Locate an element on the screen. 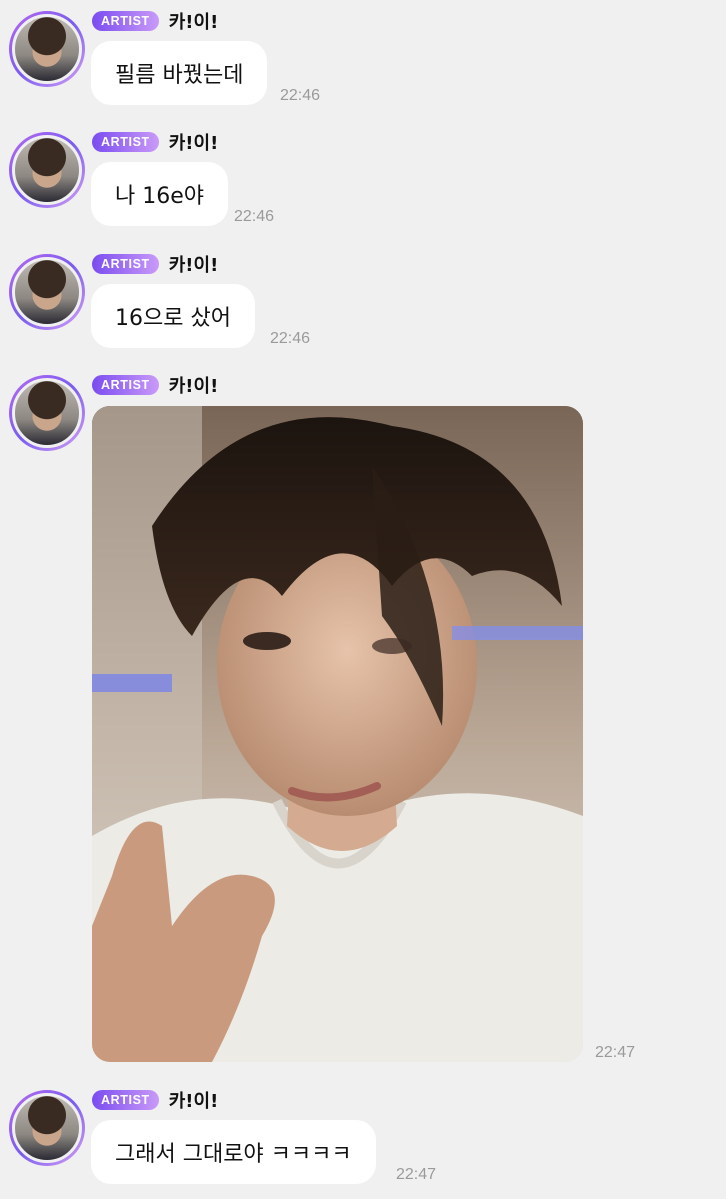 The height and width of the screenshot is (1199, 726). message-bubble: 그래서 그대로야 ㅋㅋㅋㅋ is located at coordinates (233, 1152).